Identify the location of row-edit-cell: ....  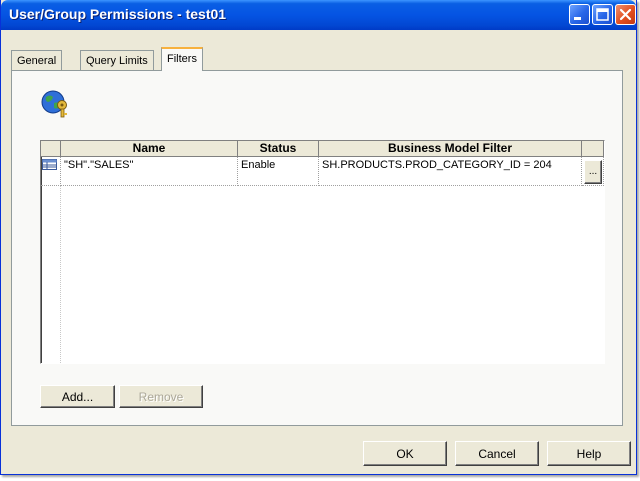
(593, 171).